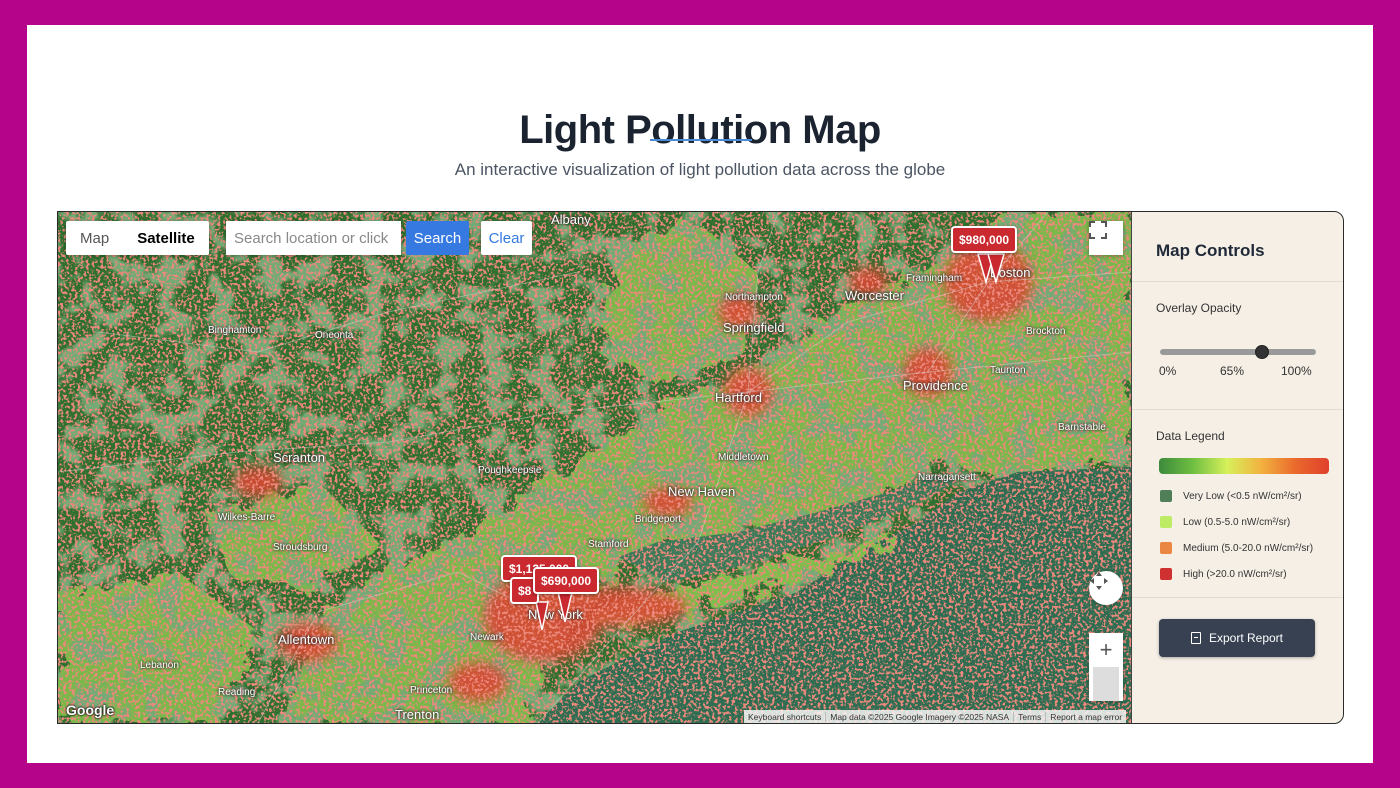 The height and width of the screenshot is (788, 1400). Describe the element at coordinates (1106, 684) in the screenshot. I see `zoom-divider` at that location.